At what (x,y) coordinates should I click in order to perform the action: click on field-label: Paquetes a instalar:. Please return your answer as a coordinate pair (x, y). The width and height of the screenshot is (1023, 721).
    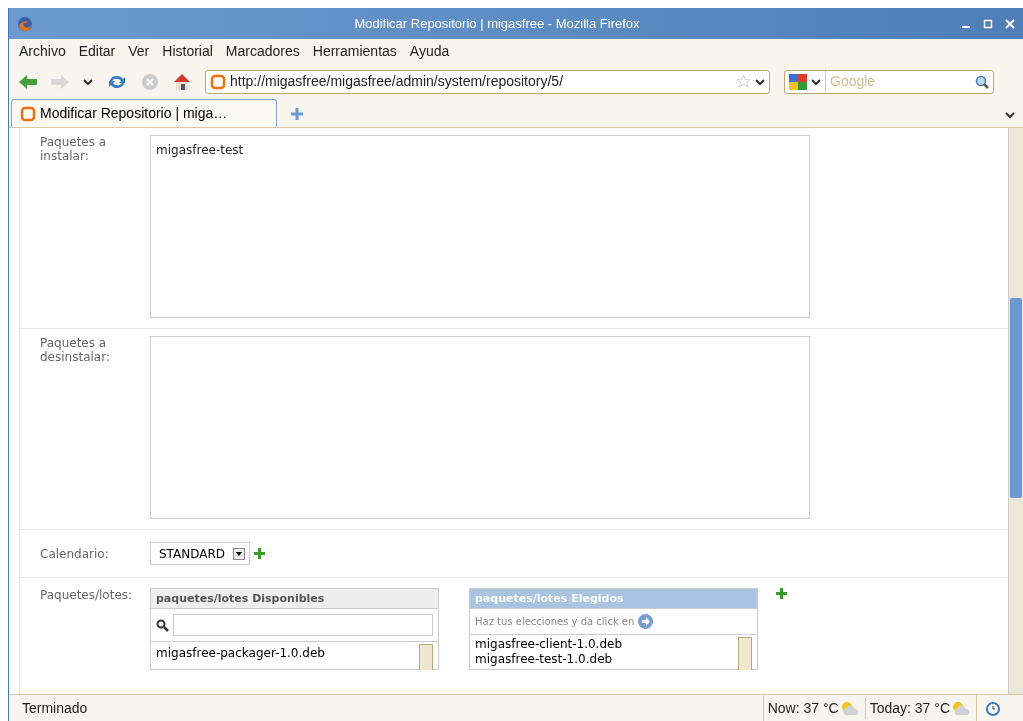
    Looking at the image, I should click on (74, 150).